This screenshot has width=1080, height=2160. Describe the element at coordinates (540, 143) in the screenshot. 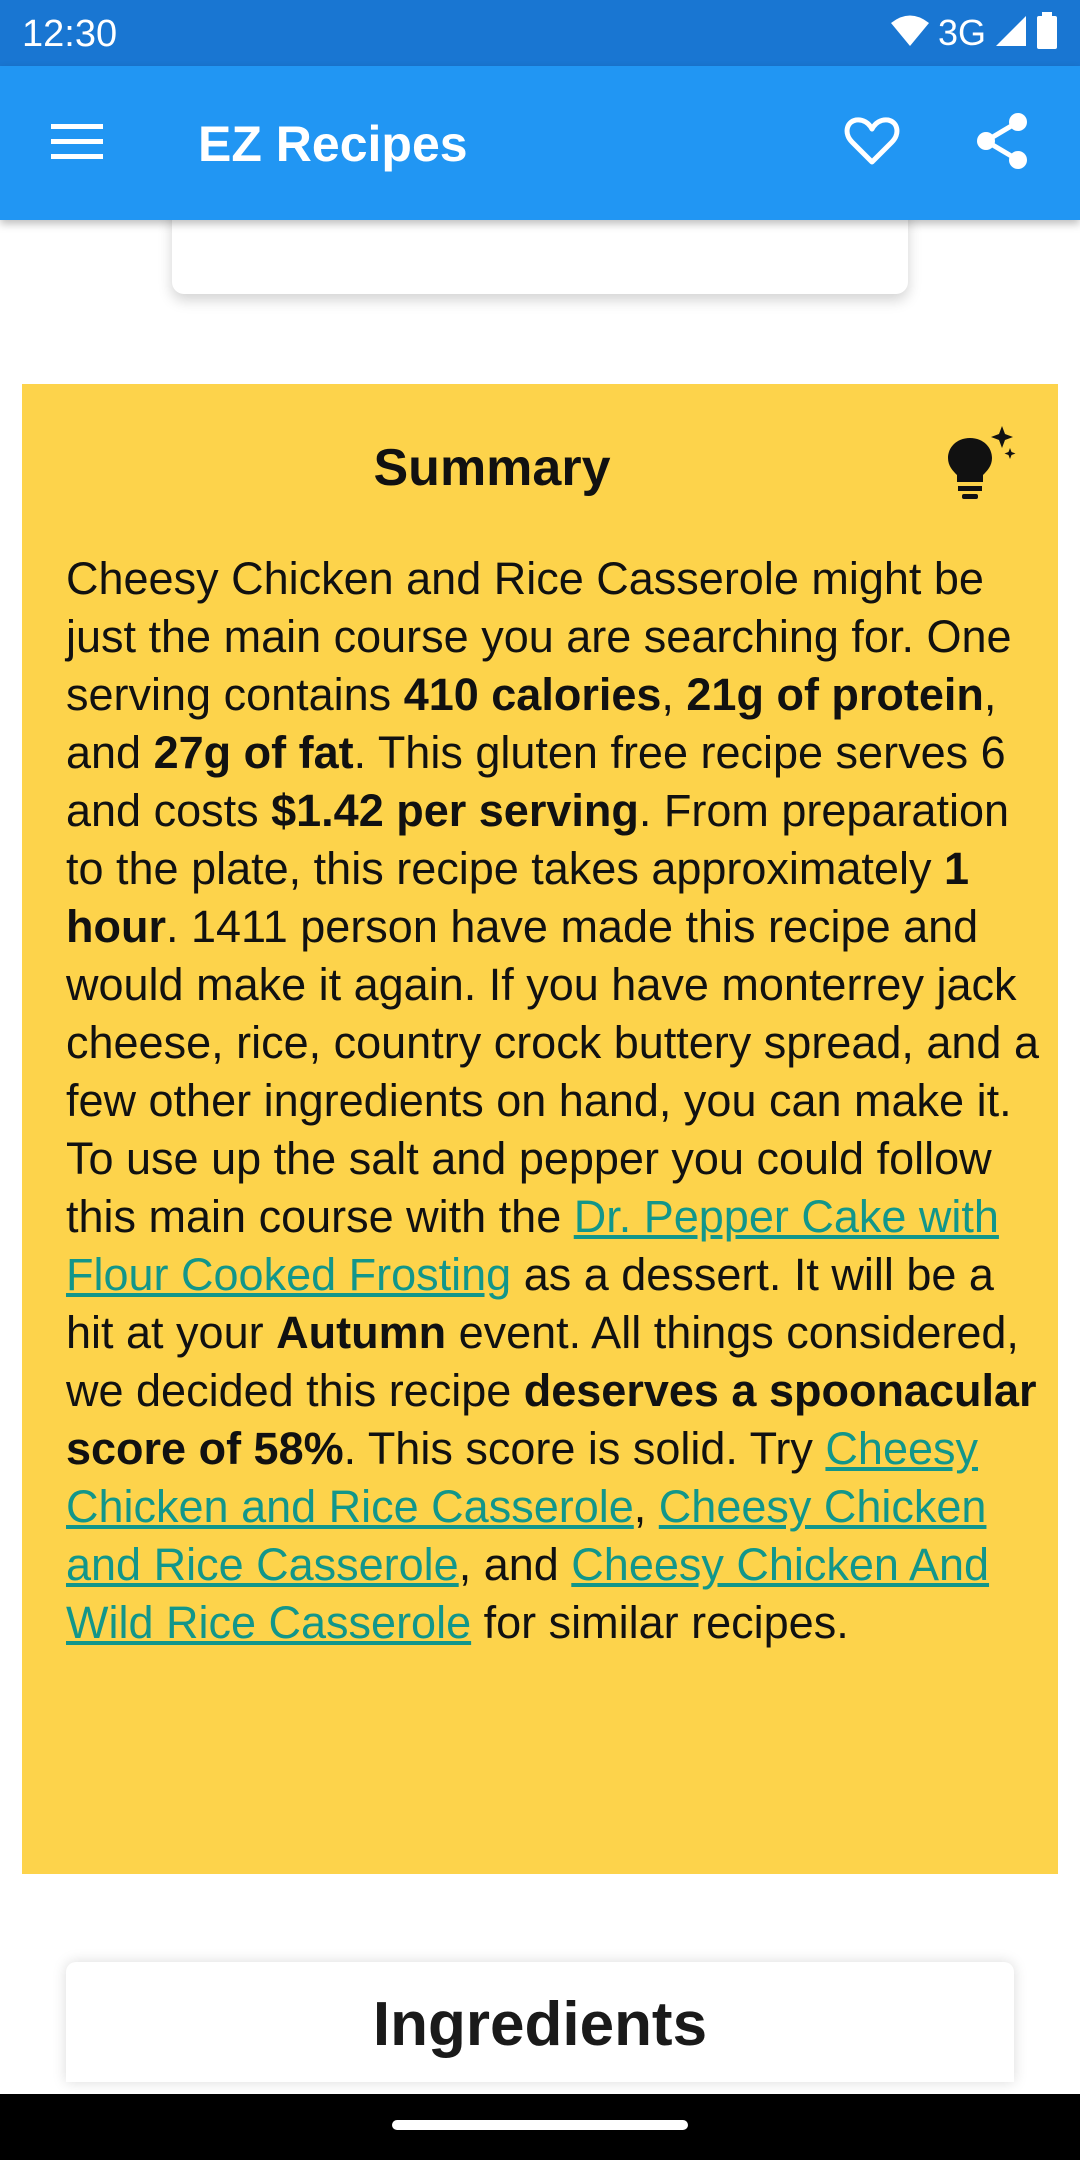

I see `app-bar: EZ Recipes` at that location.